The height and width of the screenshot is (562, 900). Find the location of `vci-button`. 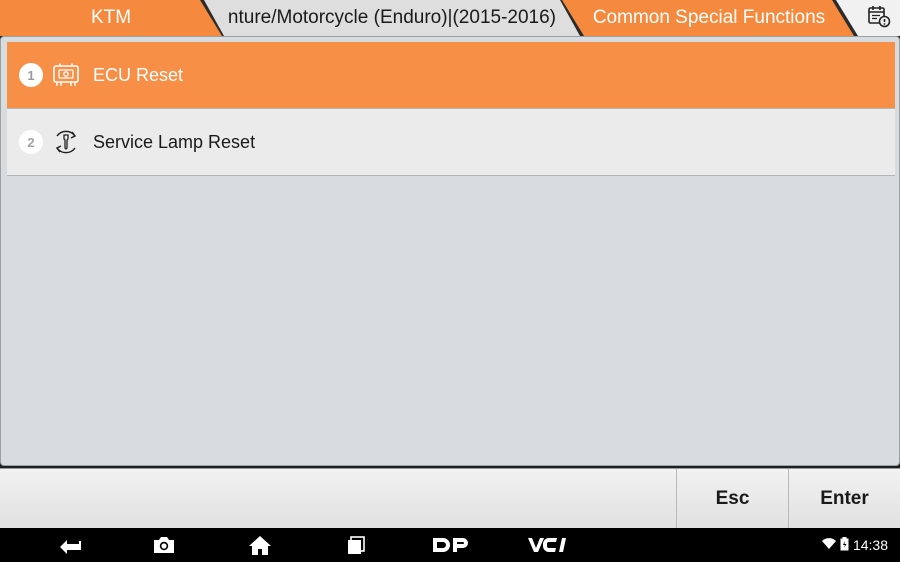

vci-button is located at coordinates (548, 545).